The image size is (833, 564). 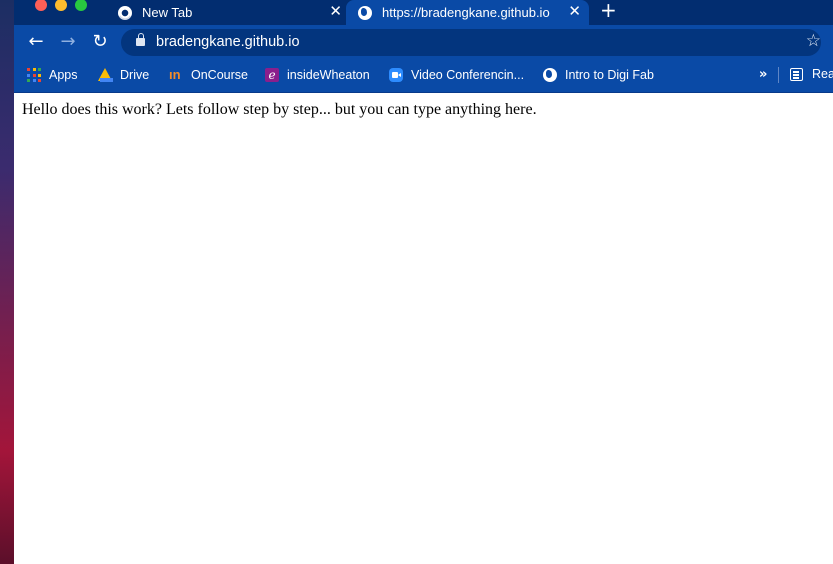 What do you see at coordinates (228, 42) in the screenshot?
I see `url-text: bradengkane.github.io` at bounding box center [228, 42].